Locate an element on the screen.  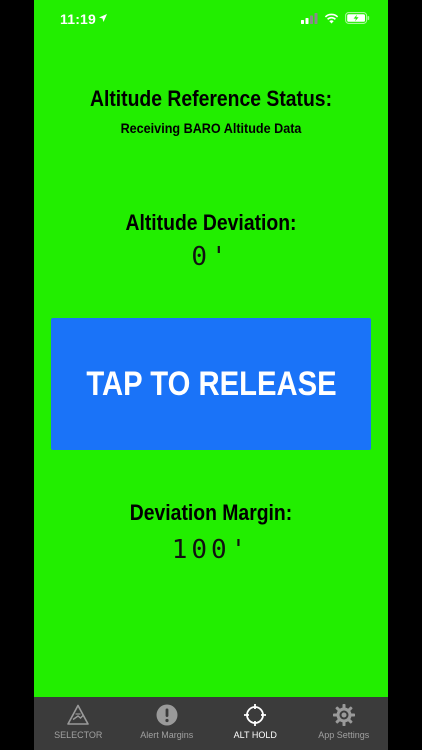
altitude-selector-icon is located at coordinates (78, 714).